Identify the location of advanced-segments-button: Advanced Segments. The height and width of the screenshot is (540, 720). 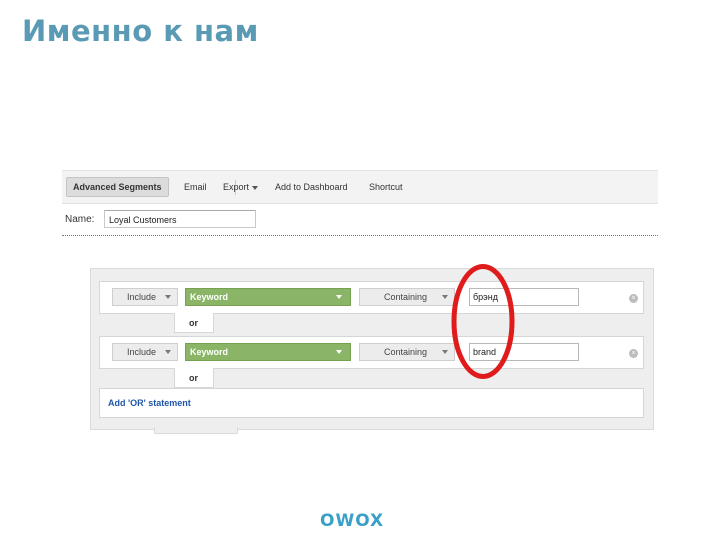
(117, 187).